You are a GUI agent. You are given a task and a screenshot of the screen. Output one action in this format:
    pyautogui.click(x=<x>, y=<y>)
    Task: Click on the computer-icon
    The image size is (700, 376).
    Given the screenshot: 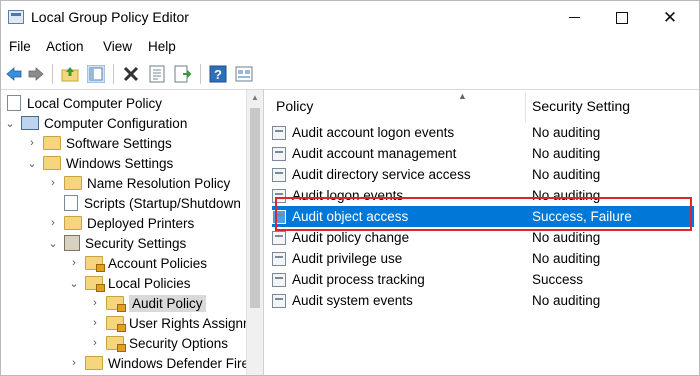 What is the action you would take?
    pyautogui.click(x=30, y=123)
    